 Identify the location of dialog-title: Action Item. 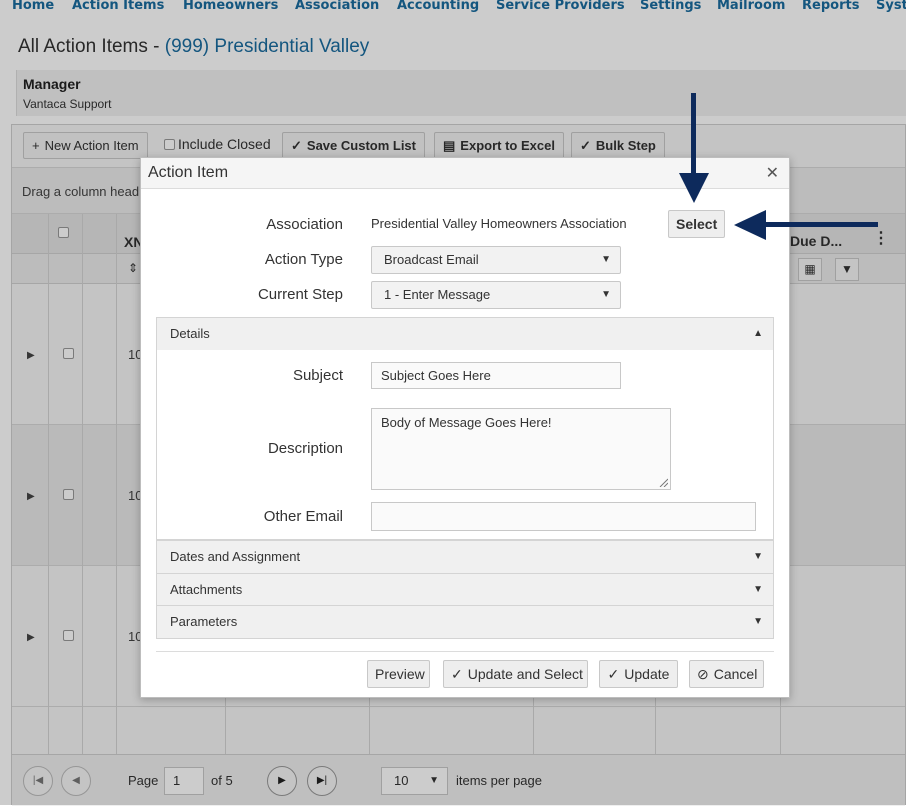
(188, 172).